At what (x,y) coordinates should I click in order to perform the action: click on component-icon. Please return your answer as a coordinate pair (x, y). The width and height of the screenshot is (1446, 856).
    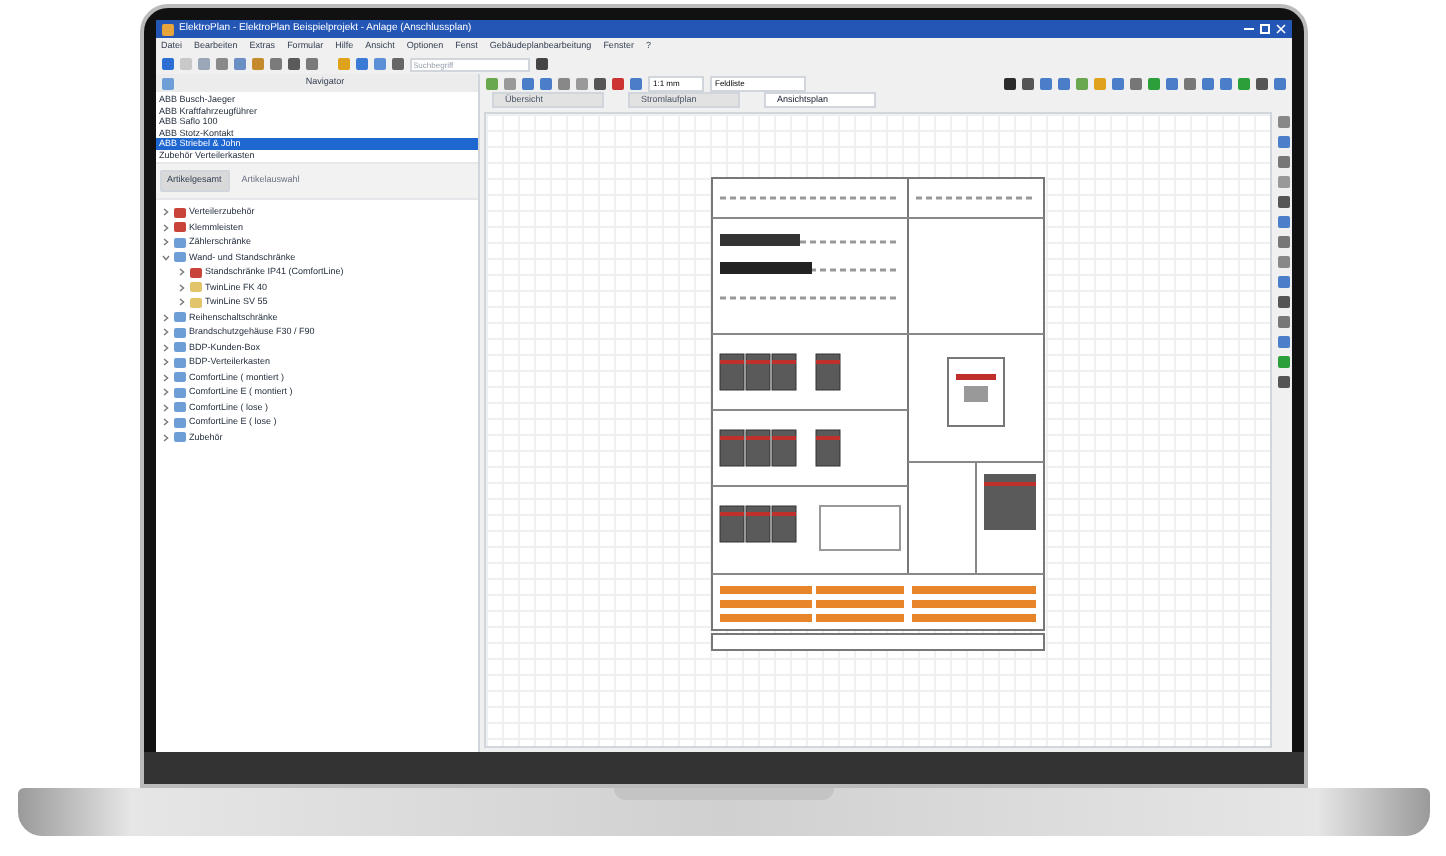
    Looking at the image, I should click on (195, 272).